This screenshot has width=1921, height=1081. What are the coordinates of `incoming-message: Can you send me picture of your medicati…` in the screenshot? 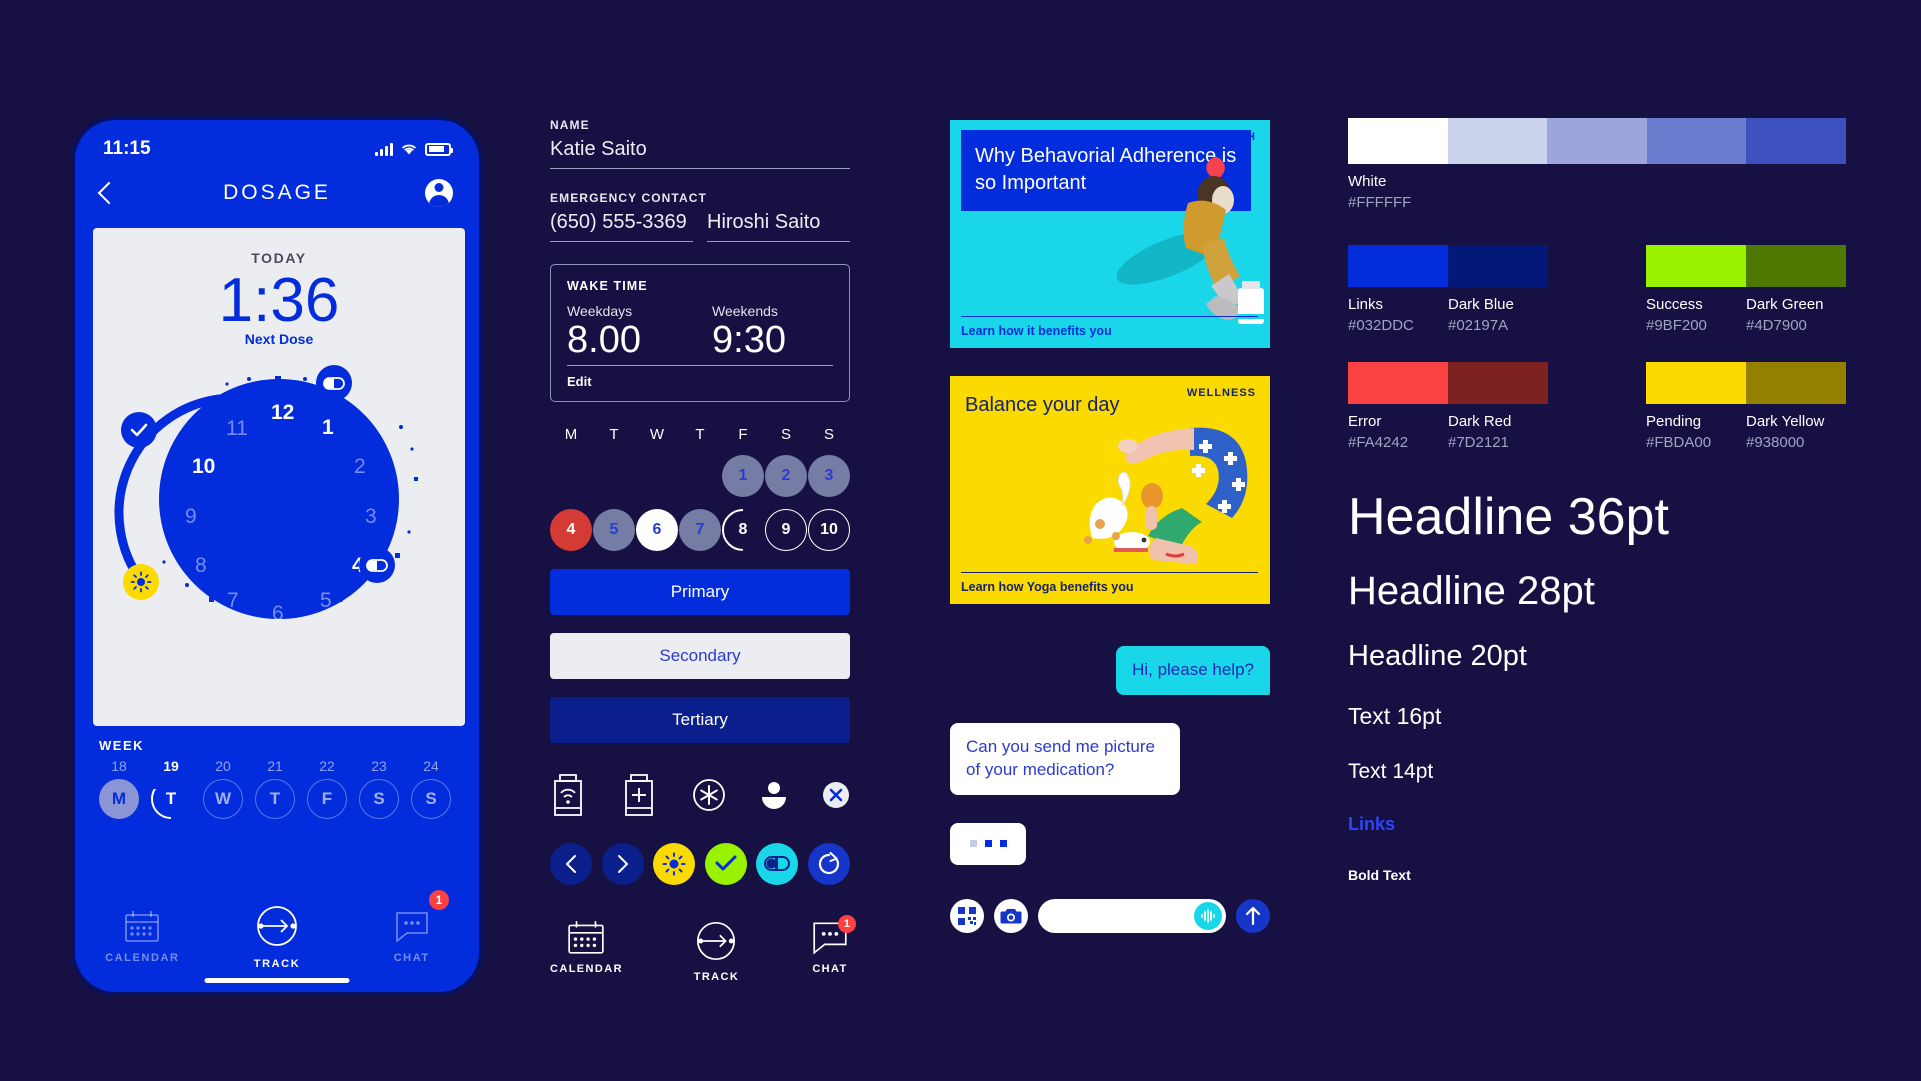 It's located at (1065, 758).